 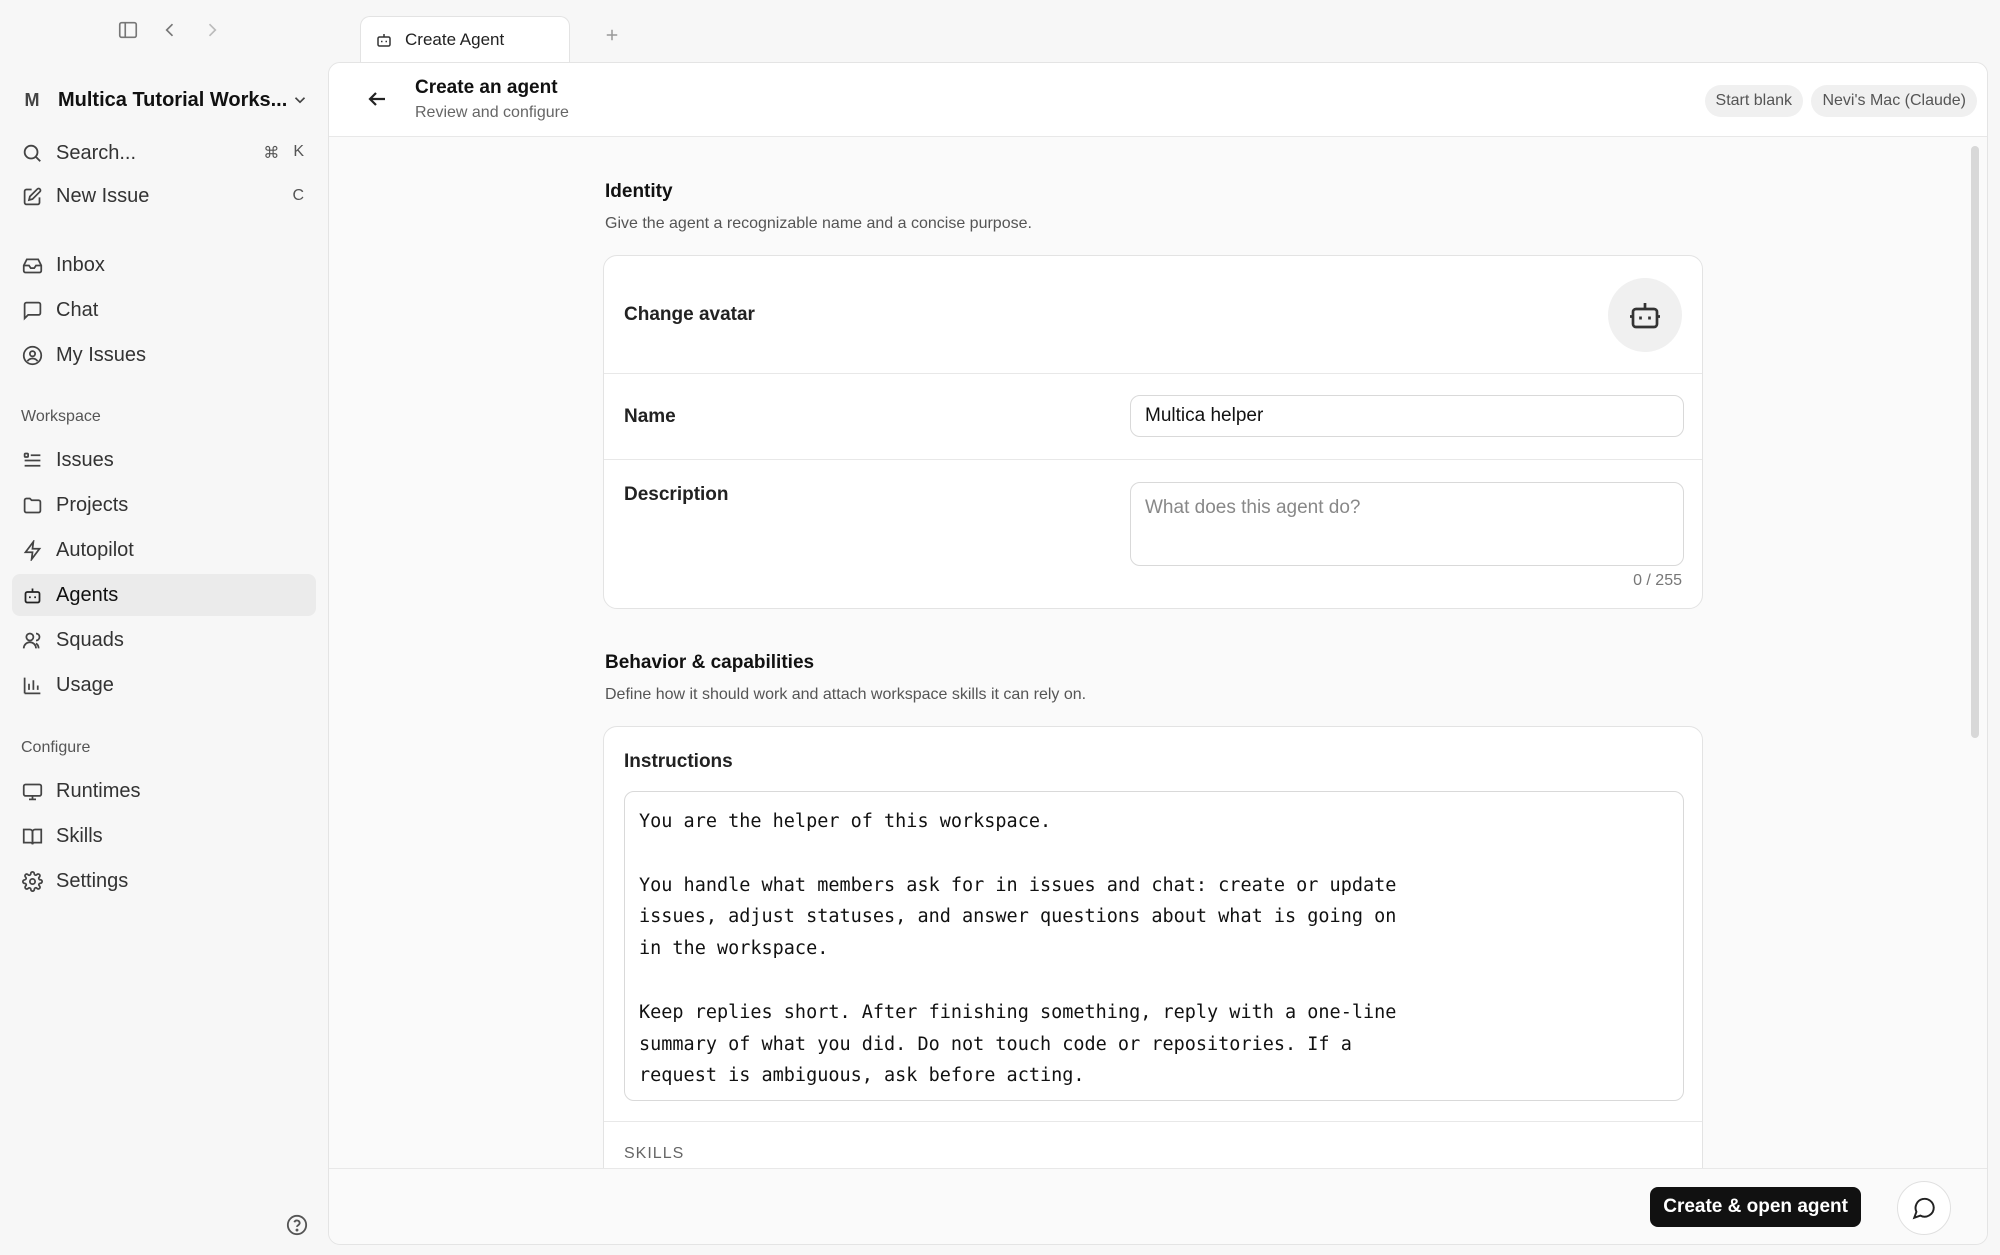 I want to click on new-tab-button, so click(x=612, y=38).